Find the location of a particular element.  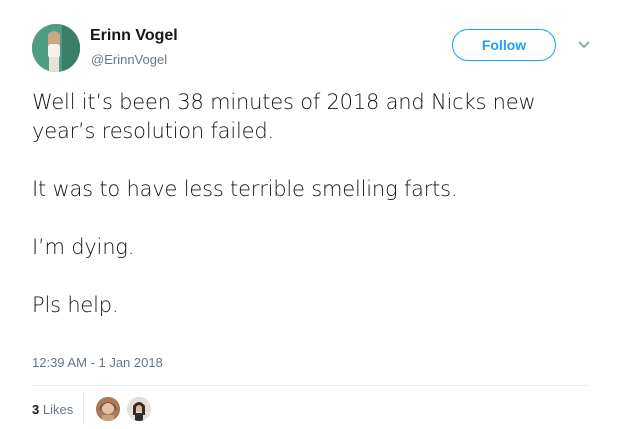

likes-count: 3 is located at coordinates (36, 409).